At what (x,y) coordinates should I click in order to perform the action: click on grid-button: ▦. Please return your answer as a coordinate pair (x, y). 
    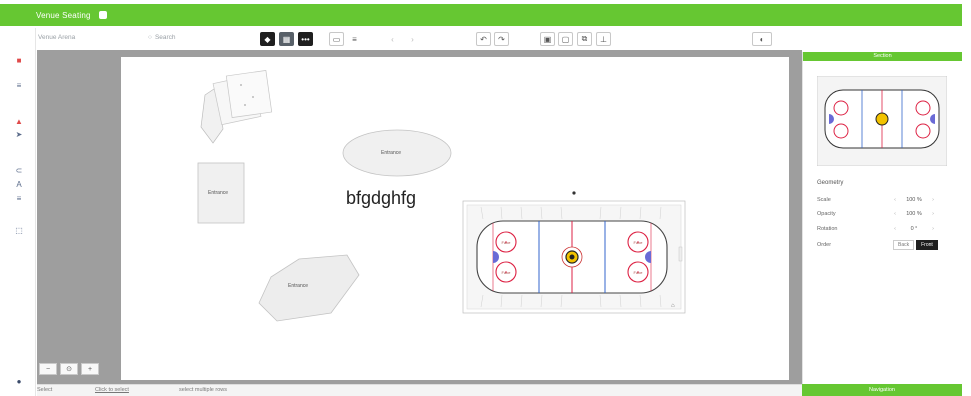
    Looking at the image, I should click on (286, 39).